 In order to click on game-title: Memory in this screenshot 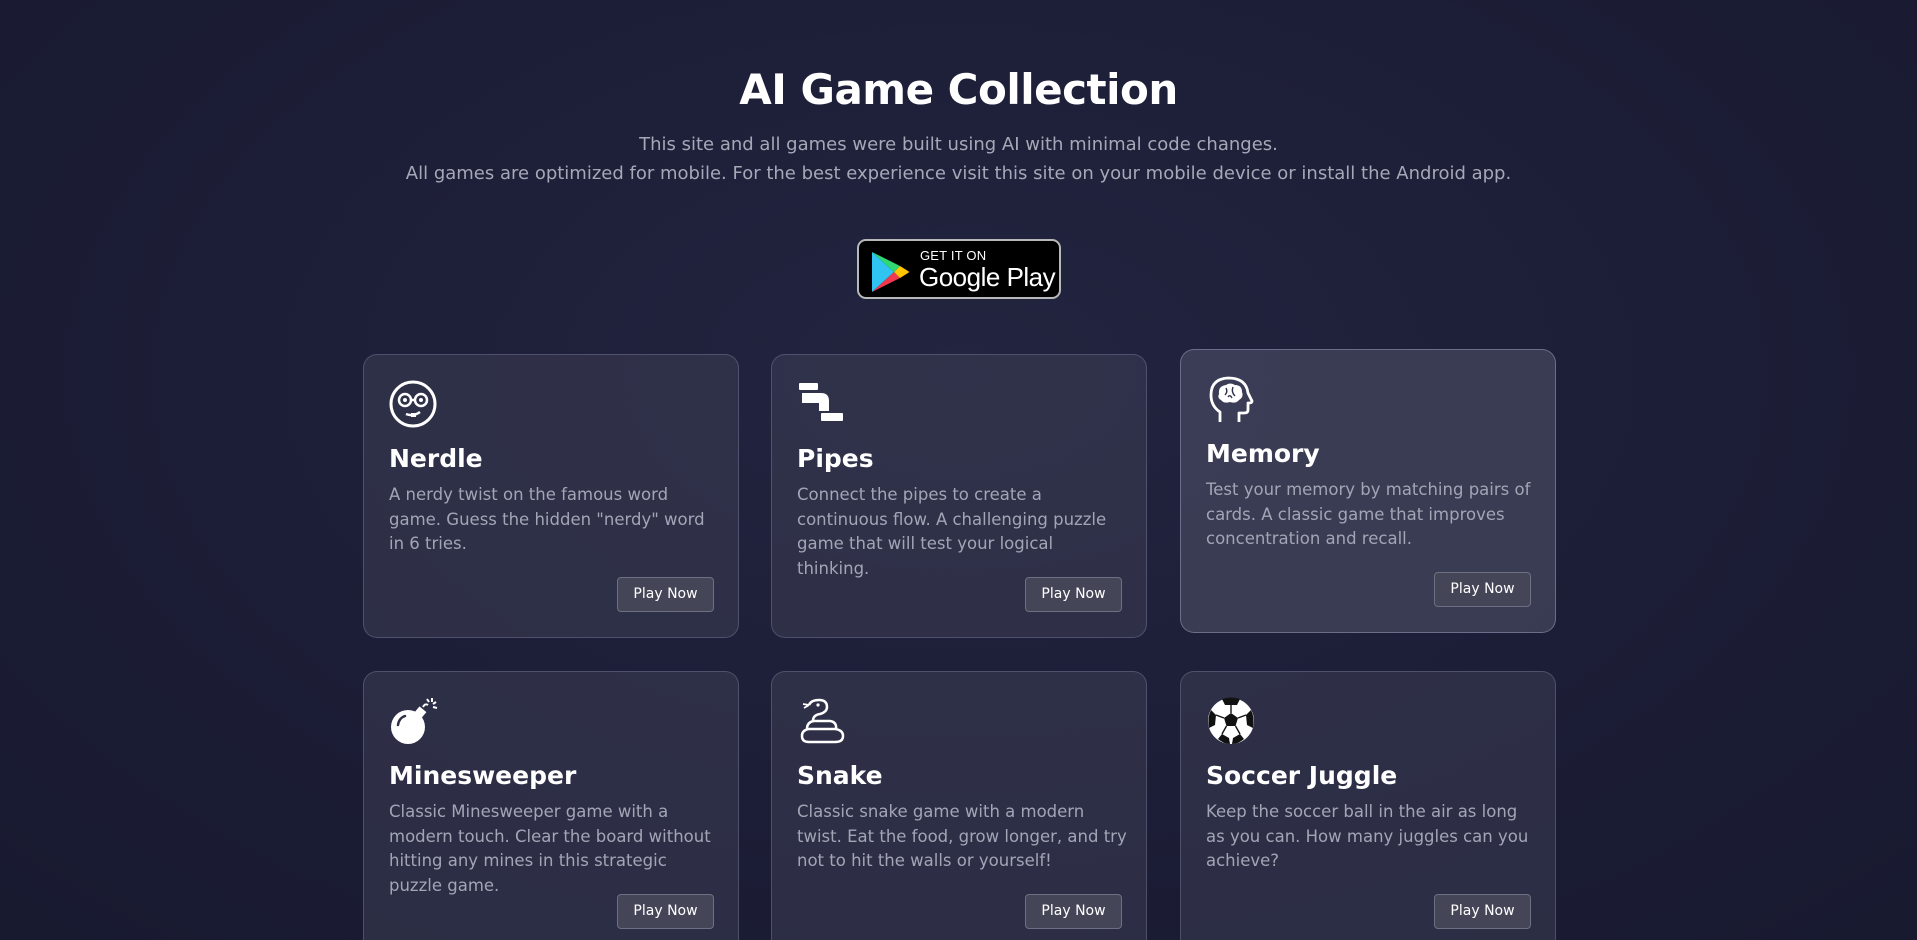, I will do `click(1263, 453)`.